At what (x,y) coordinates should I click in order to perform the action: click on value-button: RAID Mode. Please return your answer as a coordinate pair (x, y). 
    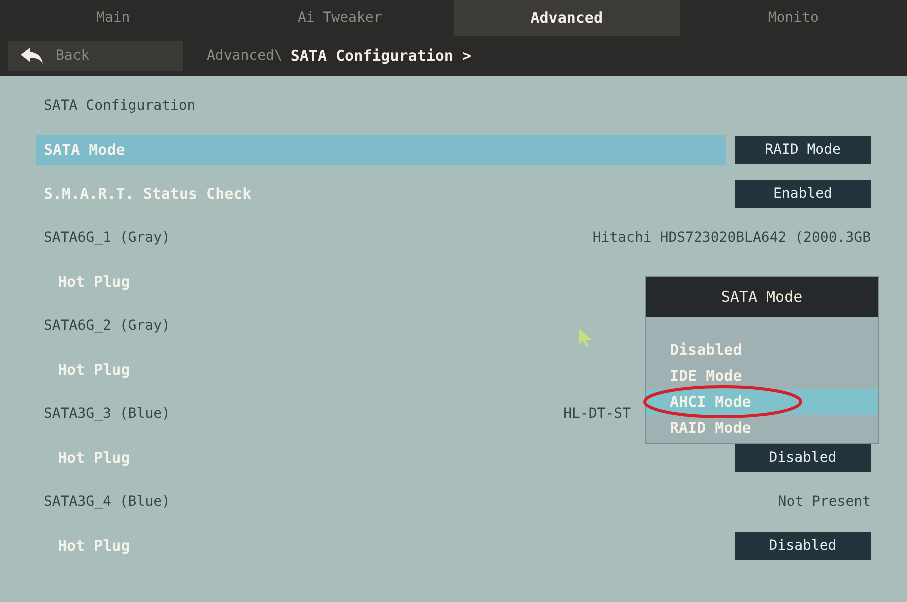
    Looking at the image, I should click on (803, 150).